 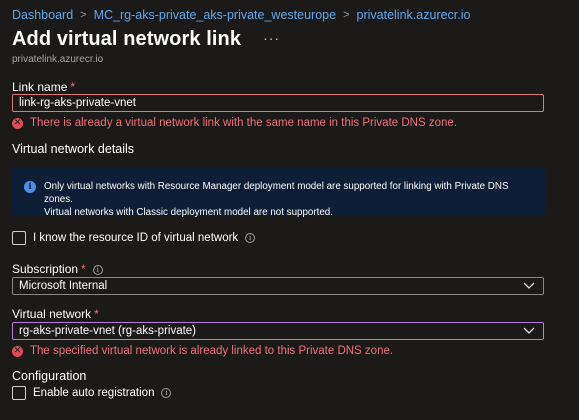 What do you see at coordinates (278, 286) in the screenshot?
I see `subscription-dropdown: Microsoft Internal` at bounding box center [278, 286].